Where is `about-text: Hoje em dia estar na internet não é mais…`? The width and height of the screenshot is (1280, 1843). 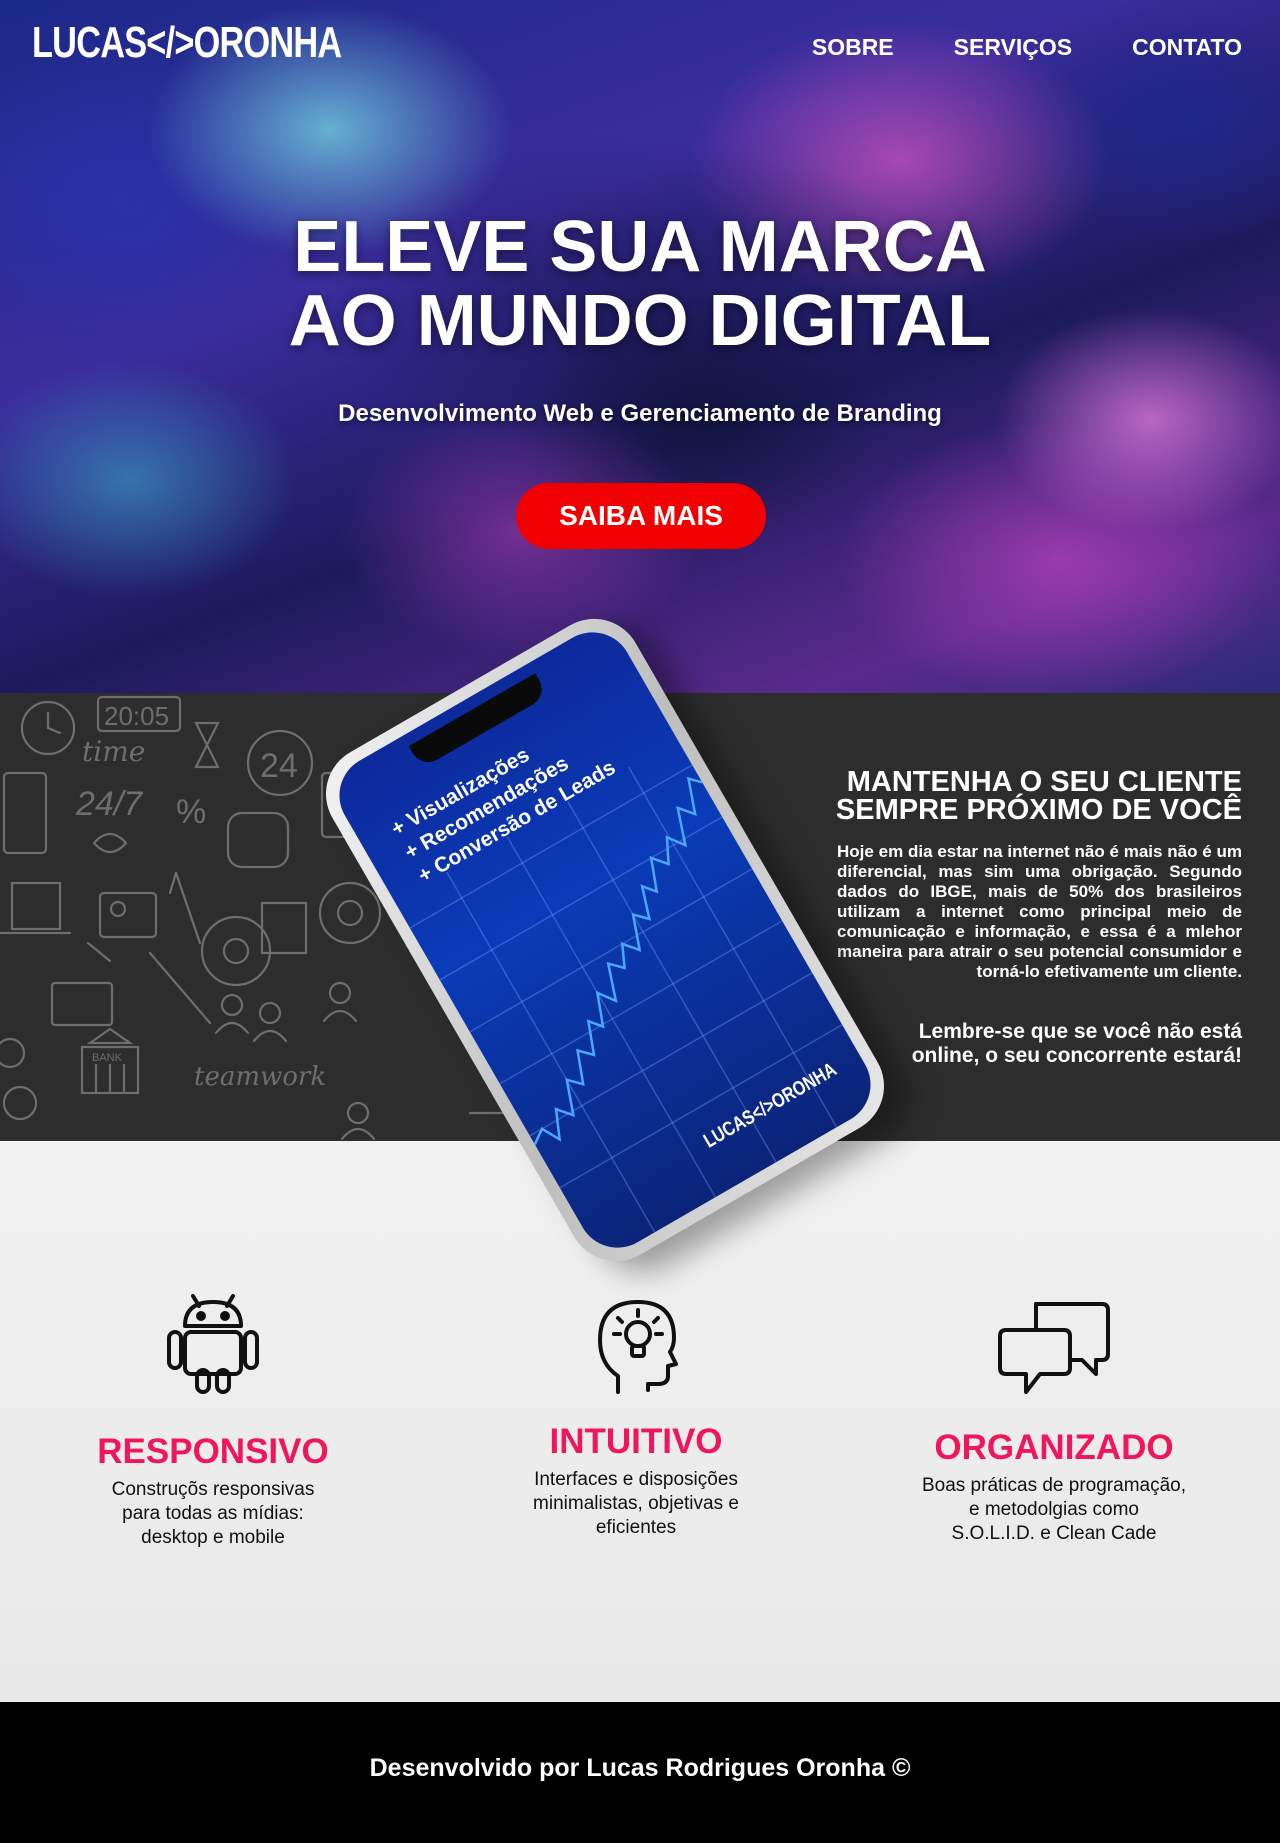
about-text: Hoje em dia estar na internet não é mais… is located at coordinates (1039, 911).